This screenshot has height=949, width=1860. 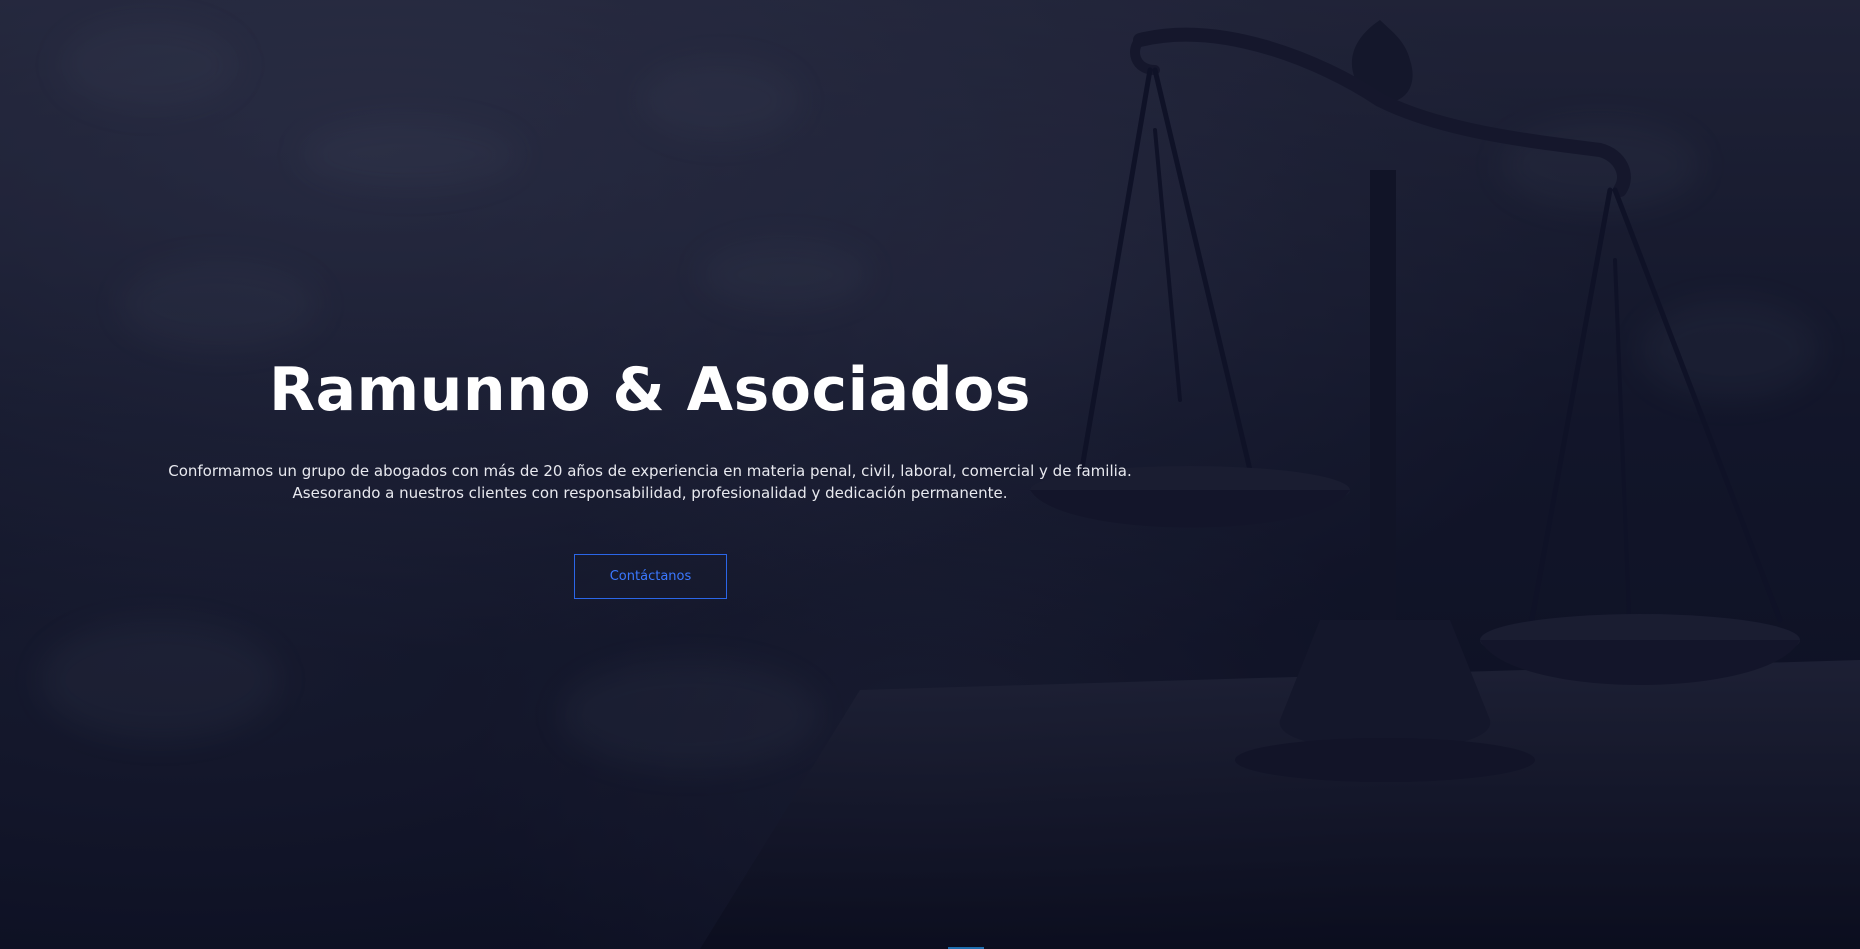 What do you see at coordinates (650, 390) in the screenshot?
I see `hero-title: Ramunno & Asociados` at bounding box center [650, 390].